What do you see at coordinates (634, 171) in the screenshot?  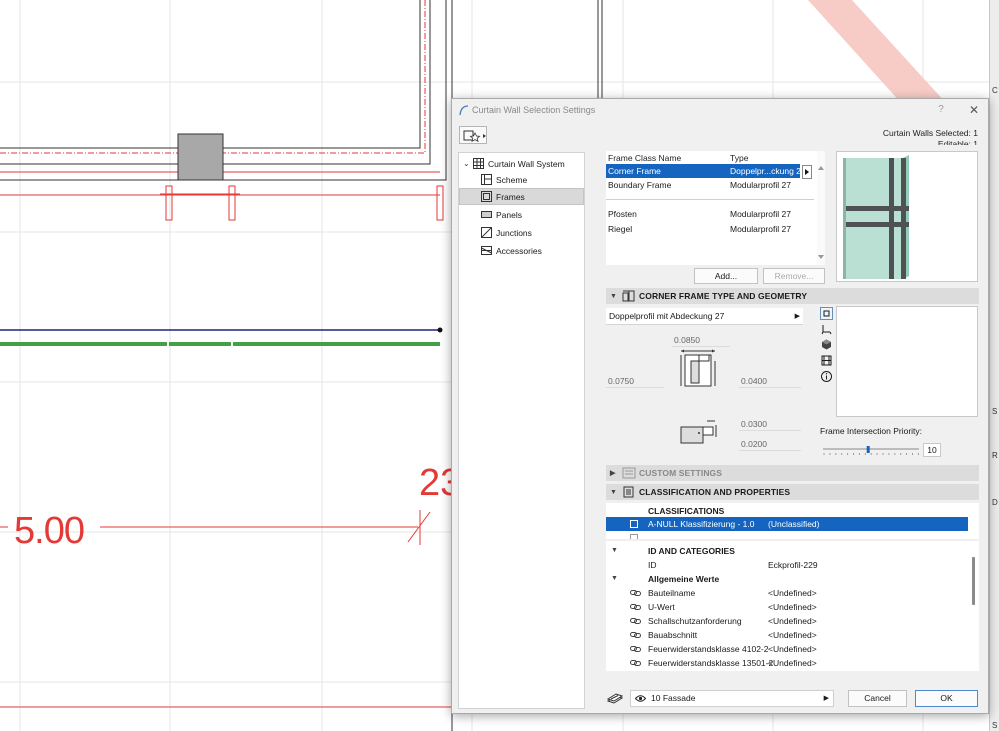 I see `frame-name: Corner Frame` at bounding box center [634, 171].